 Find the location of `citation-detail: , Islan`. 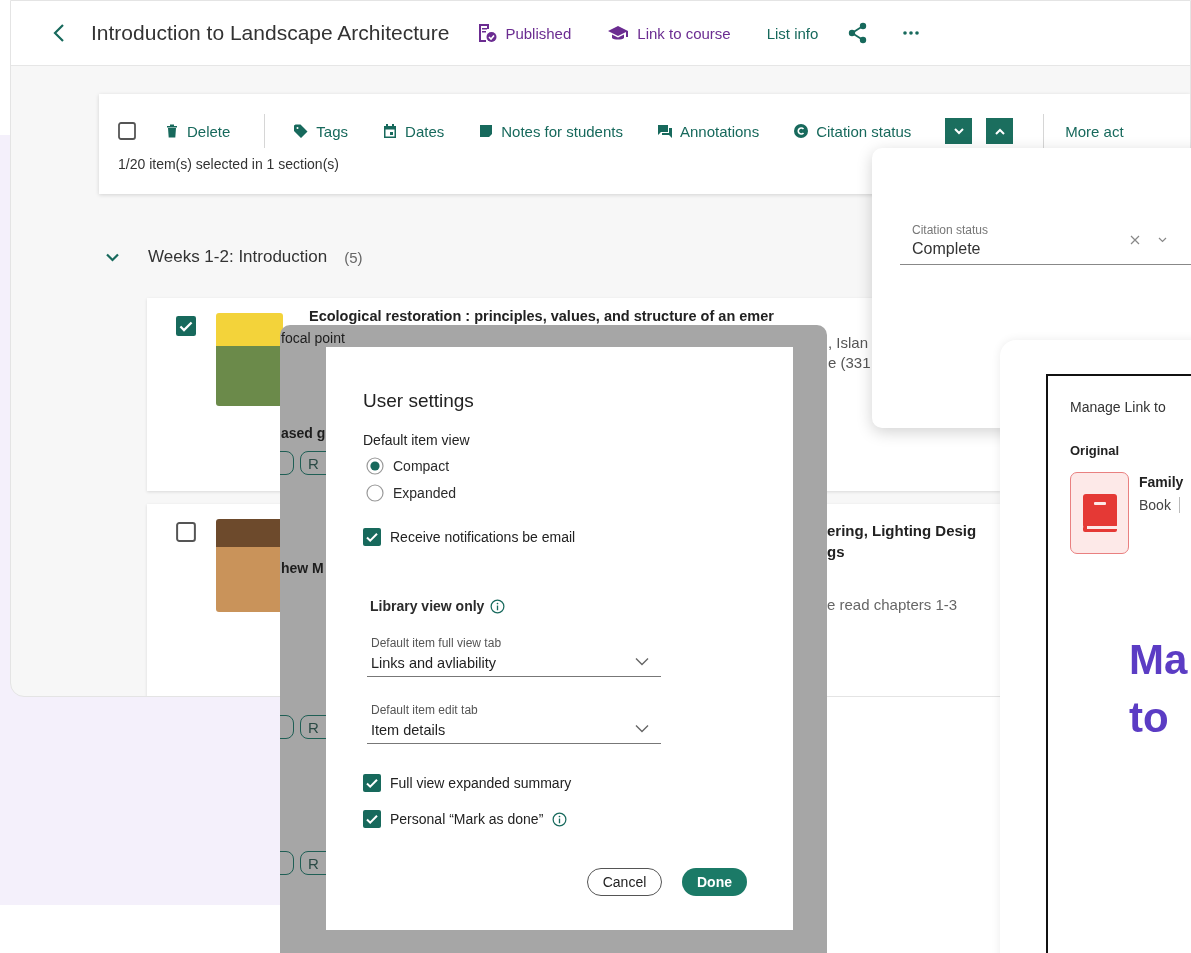

citation-detail: , Islan is located at coordinates (849, 343).